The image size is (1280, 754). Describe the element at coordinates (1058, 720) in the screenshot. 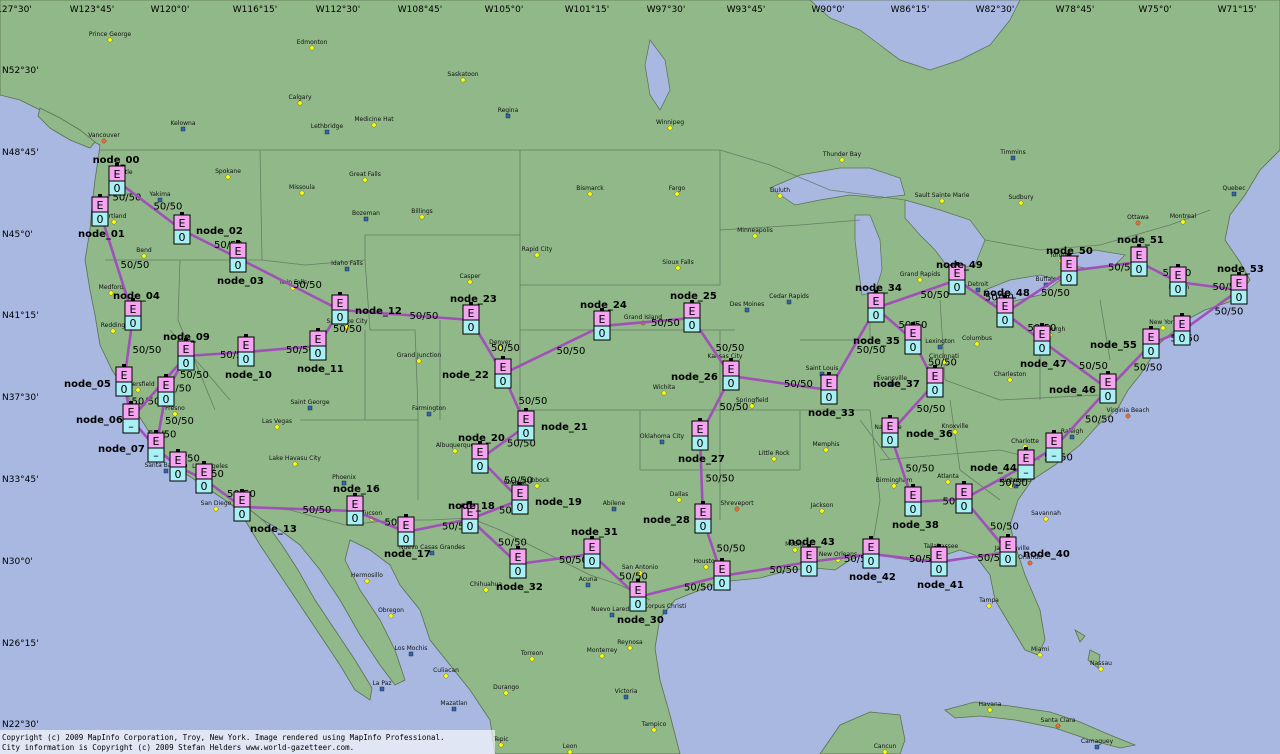

I see `city-label: Santa Clara` at that location.